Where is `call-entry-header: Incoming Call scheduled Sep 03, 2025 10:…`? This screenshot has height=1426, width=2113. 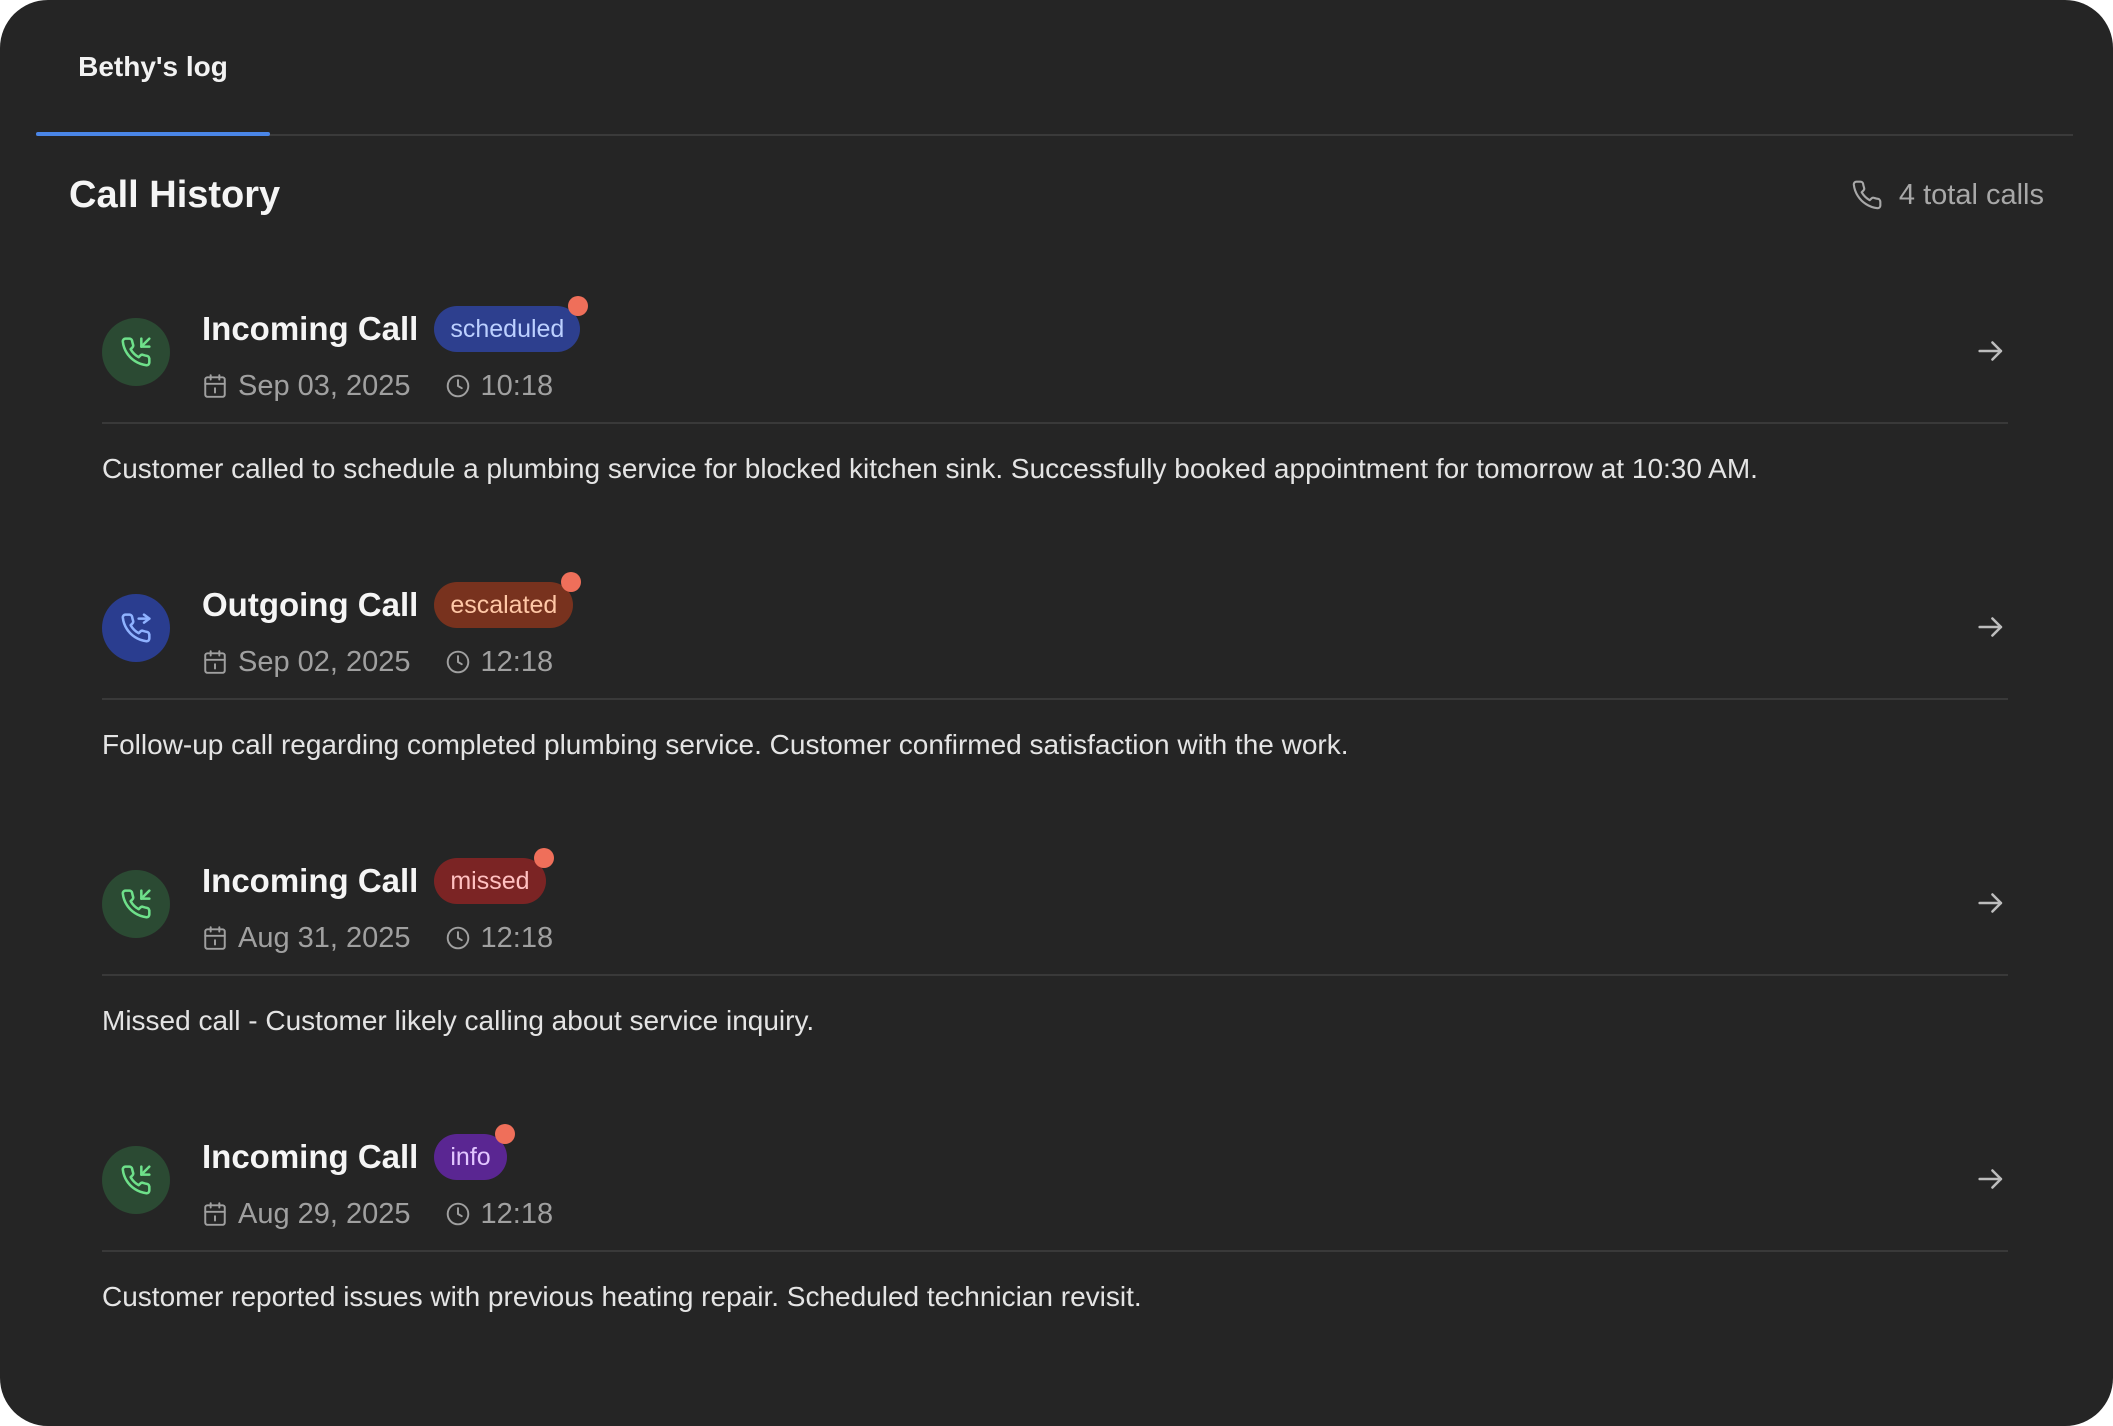 call-entry-header: Incoming Call scheduled Sep 03, 2025 10:… is located at coordinates (1055, 350).